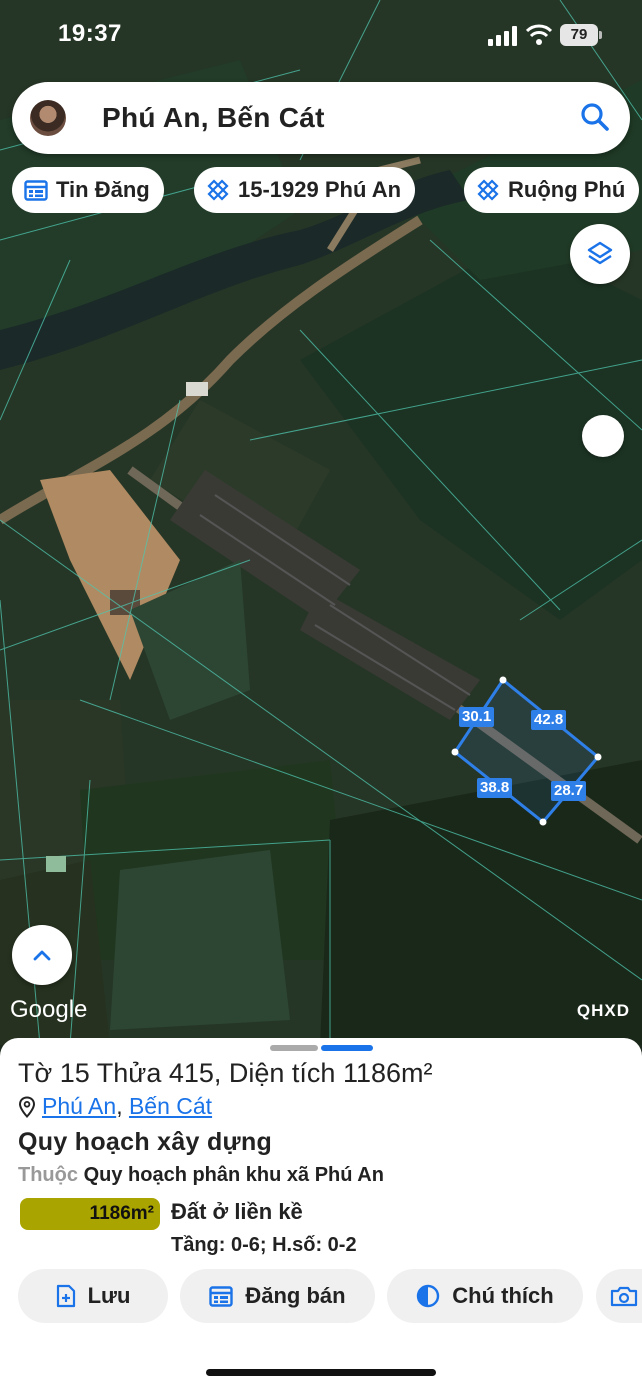 The height and width of the screenshot is (1389, 642). I want to click on location-pin-icon, so click(27, 1106).